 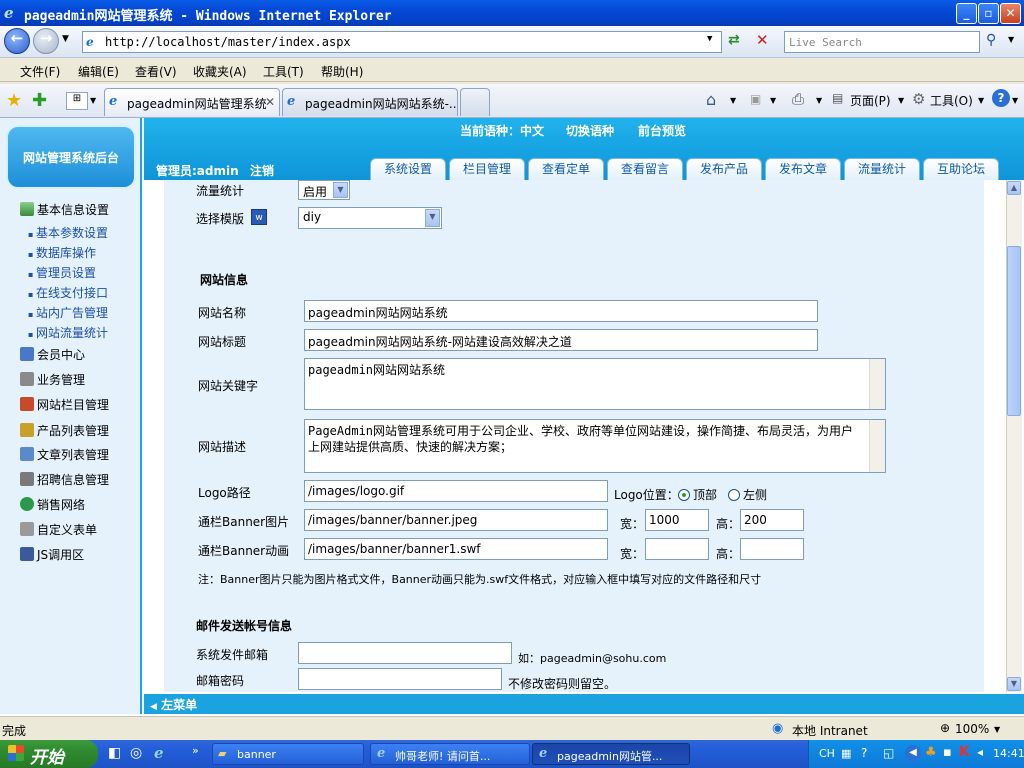 I want to click on mail-input, so click(x=405, y=653).